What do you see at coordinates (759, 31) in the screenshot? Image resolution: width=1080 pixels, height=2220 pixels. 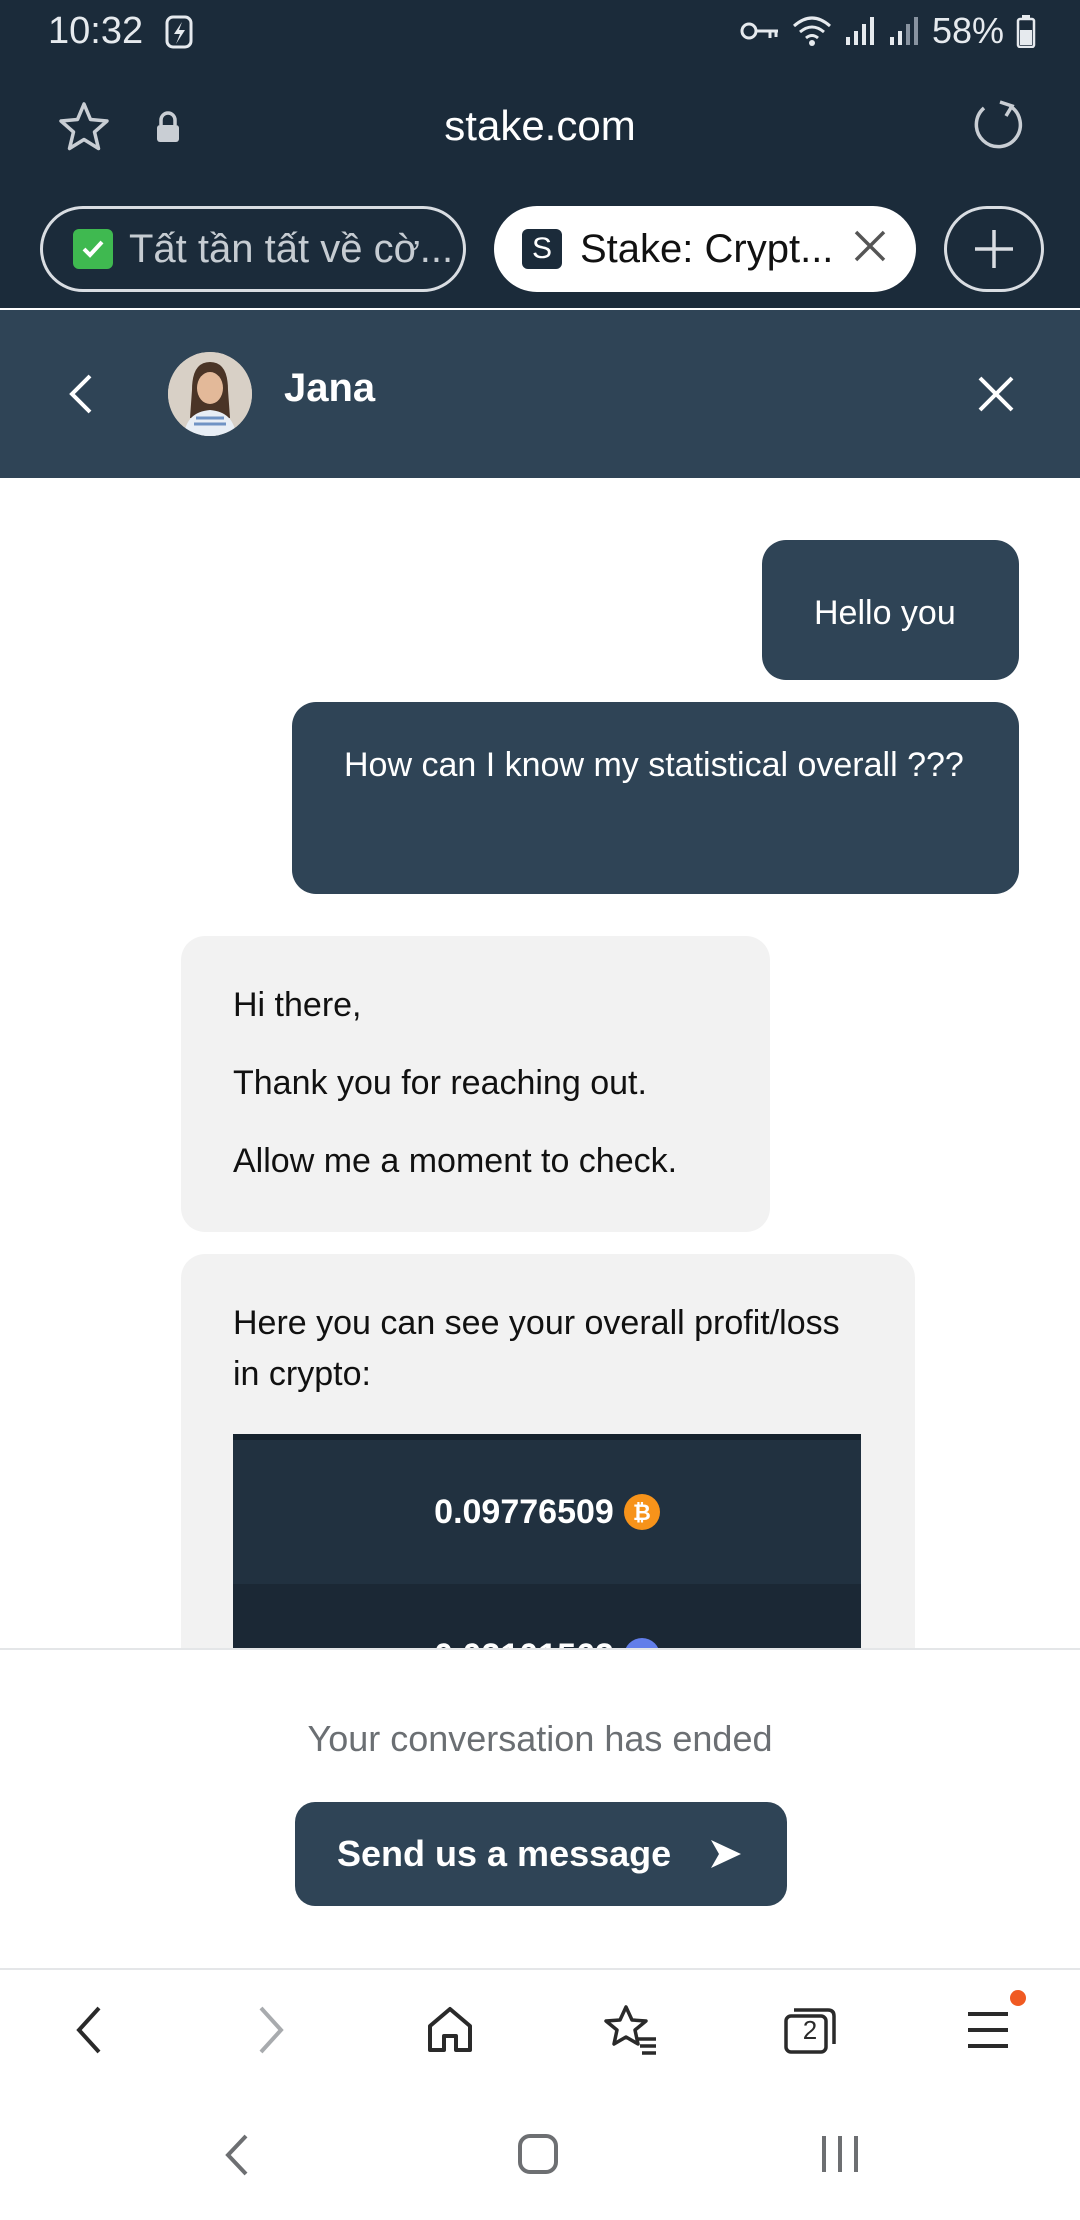 I see `key-icon` at bounding box center [759, 31].